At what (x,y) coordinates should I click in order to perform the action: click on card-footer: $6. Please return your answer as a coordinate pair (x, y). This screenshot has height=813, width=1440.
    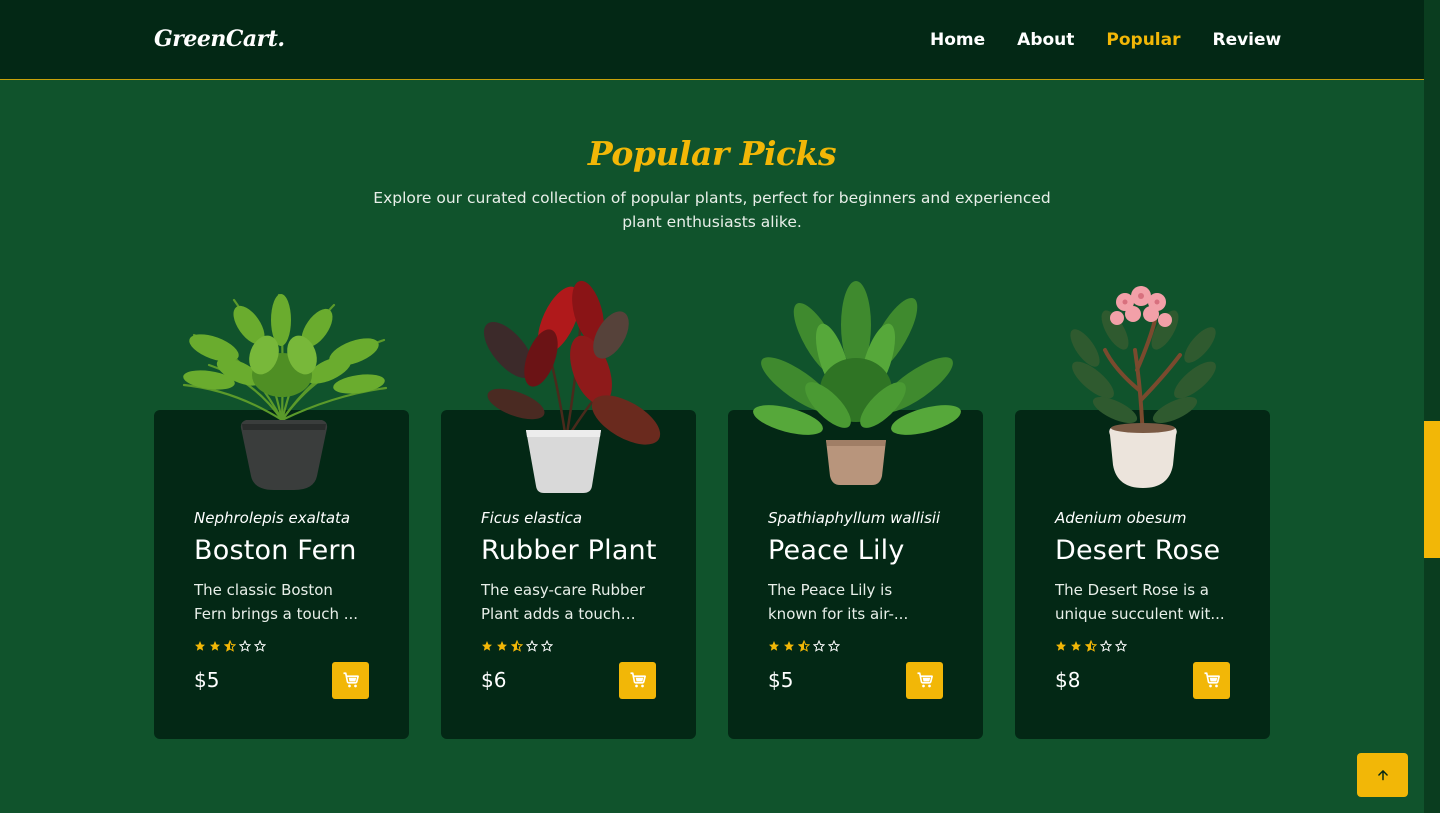
    Looking at the image, I should click on (568, 680).